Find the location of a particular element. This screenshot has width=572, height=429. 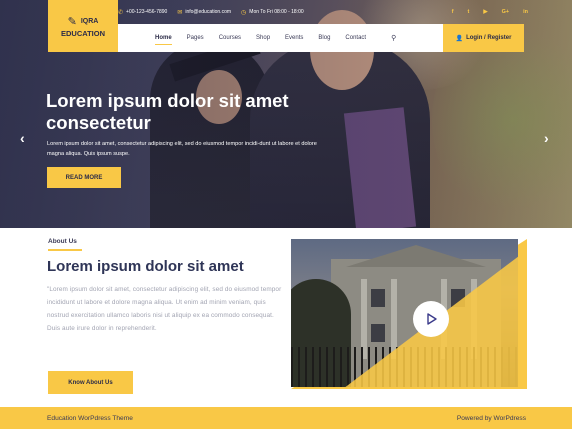

clock-icon: ◷ is located at coordinates (244, 12).